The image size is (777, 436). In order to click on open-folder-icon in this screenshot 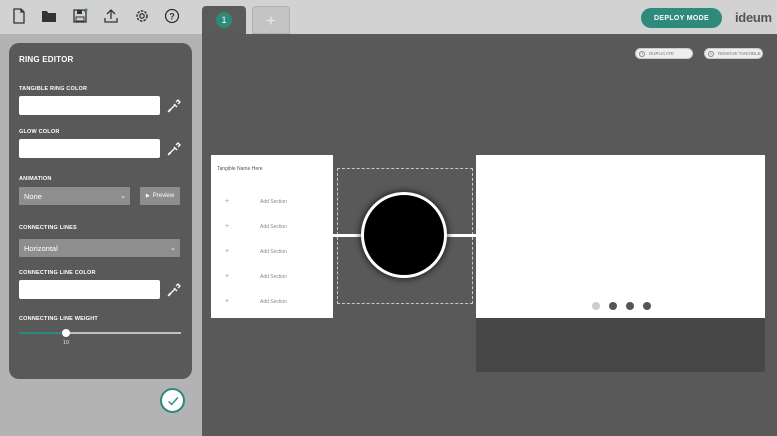, I will do `click(49, 16)`.